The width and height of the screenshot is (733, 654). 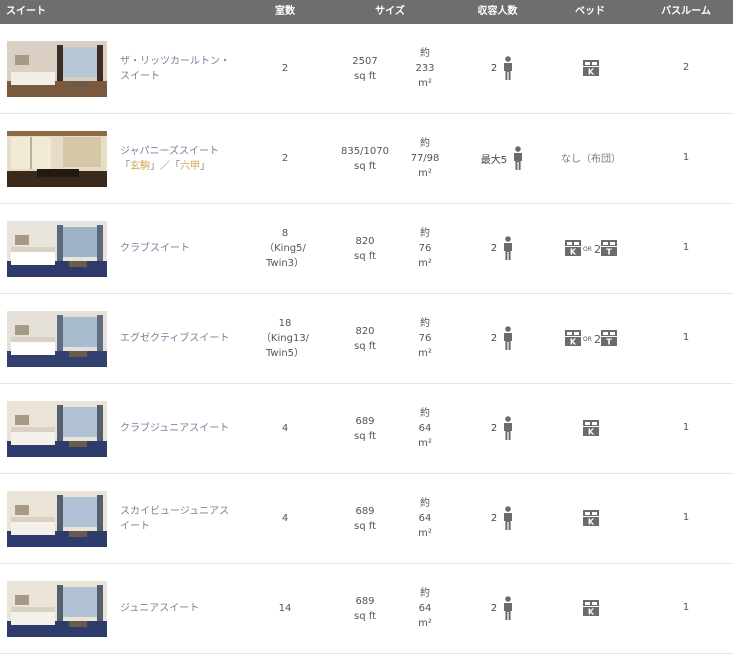 I want to click on suite-name-link: クラブジュニアスイート, so click(x=182, y=428).